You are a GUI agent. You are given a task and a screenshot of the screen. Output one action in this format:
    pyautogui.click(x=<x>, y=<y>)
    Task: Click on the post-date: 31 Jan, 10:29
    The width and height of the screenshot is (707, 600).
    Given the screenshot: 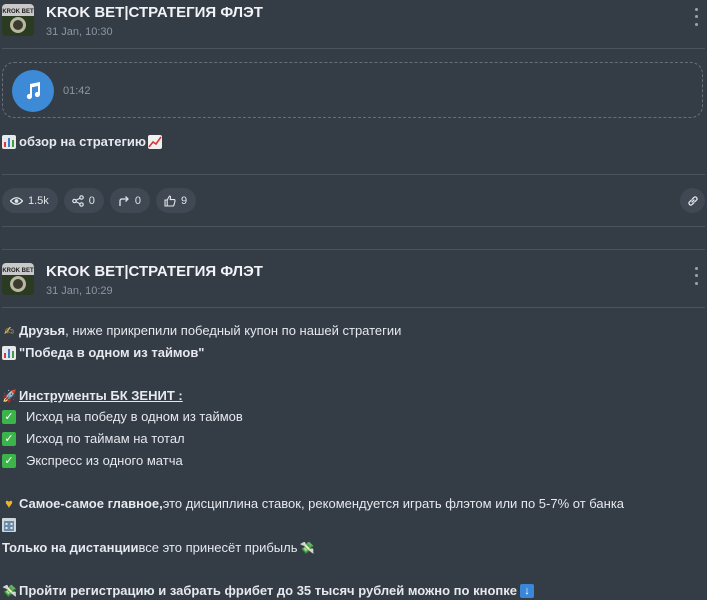 What is the action you would take?
    pyautogui.click(x=79, y=291)
    